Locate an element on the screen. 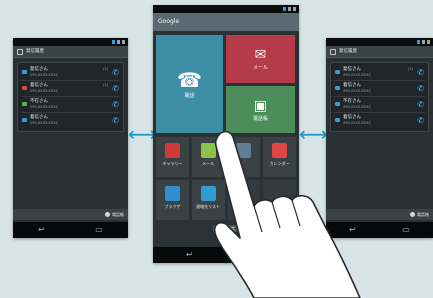 Image resolution: width=433 pixels, height=298 pixels. app-unknown is located at coordinates (244, 157).